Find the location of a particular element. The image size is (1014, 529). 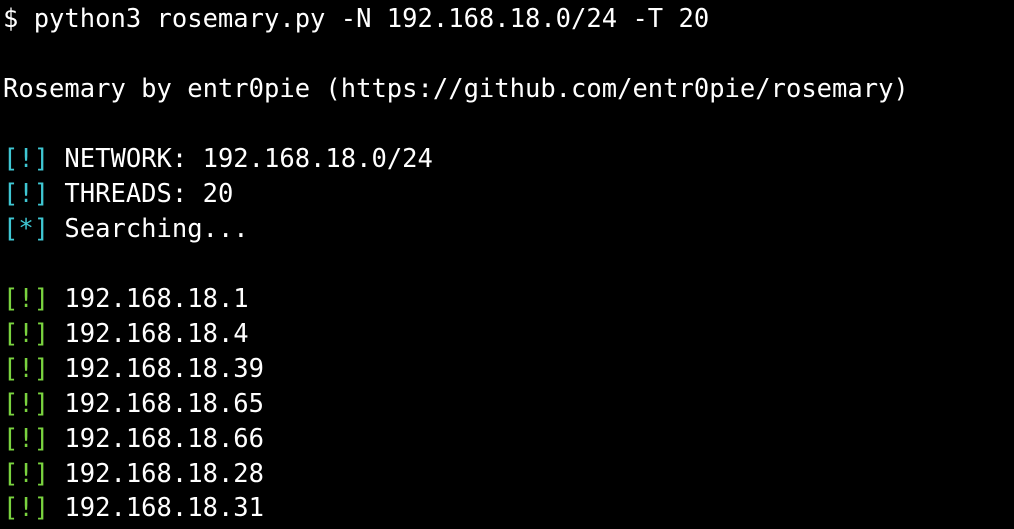

info-text: THREADS: 20 is located at coordinates (149, 194).